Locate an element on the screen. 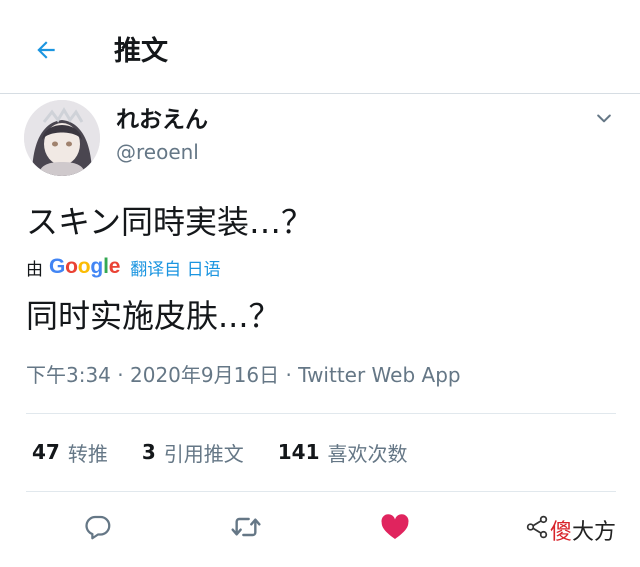 This screenshot has width=640, height=567. quotes-stat: 3 引用推文 is located at coordinates (193, 452).